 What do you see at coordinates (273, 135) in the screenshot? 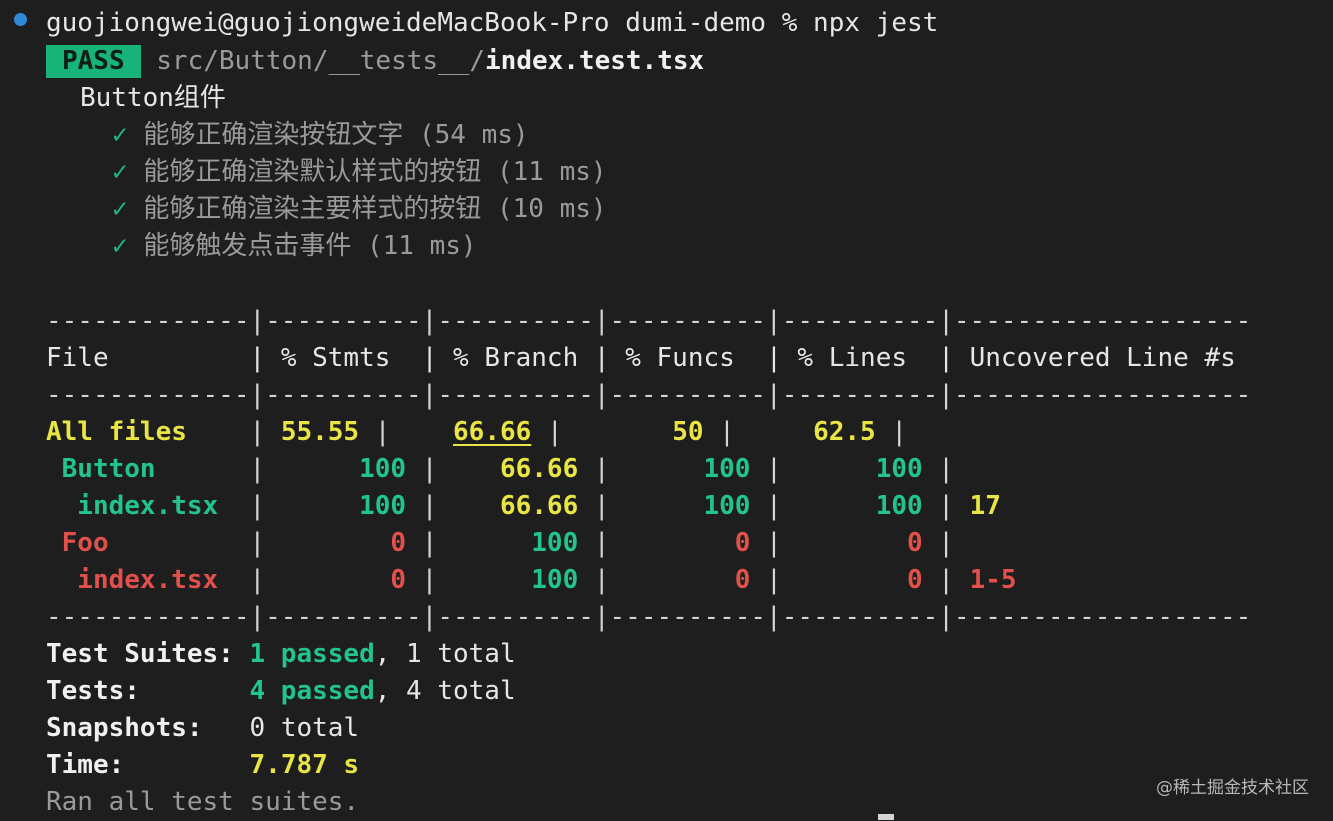
I see `test-case-name: 能够正确渲染按钮文字` at bounding box center [273, 135].